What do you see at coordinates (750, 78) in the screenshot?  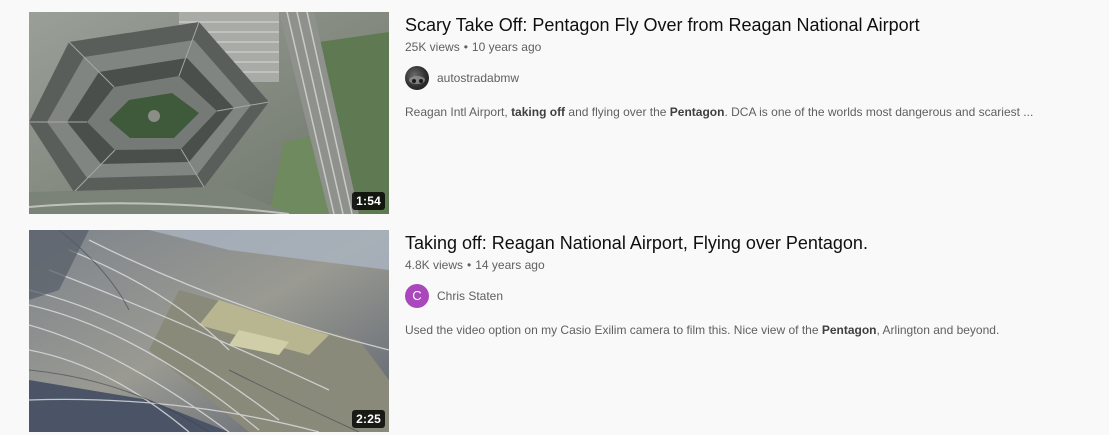 I see `channel-link: autostradabmw` at bounding box center [750, 78].